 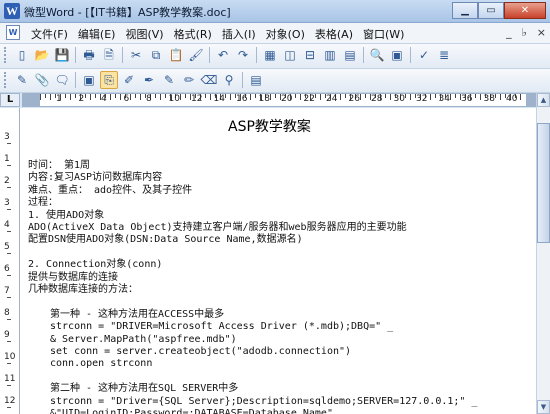 I want to click on delete-rows-icon: ▥, so click(x=330, y=55).